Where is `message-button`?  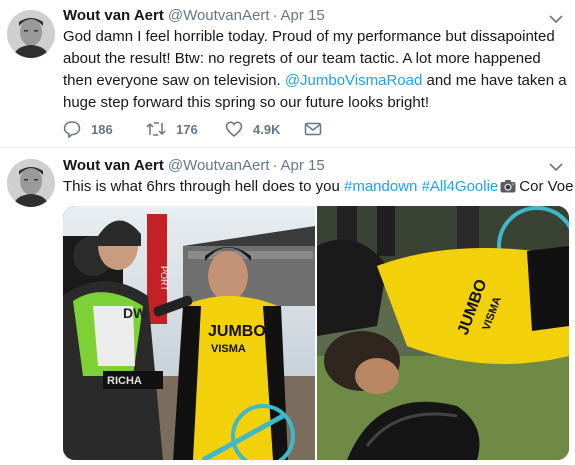 message-button is located at coordinates (318, 129).